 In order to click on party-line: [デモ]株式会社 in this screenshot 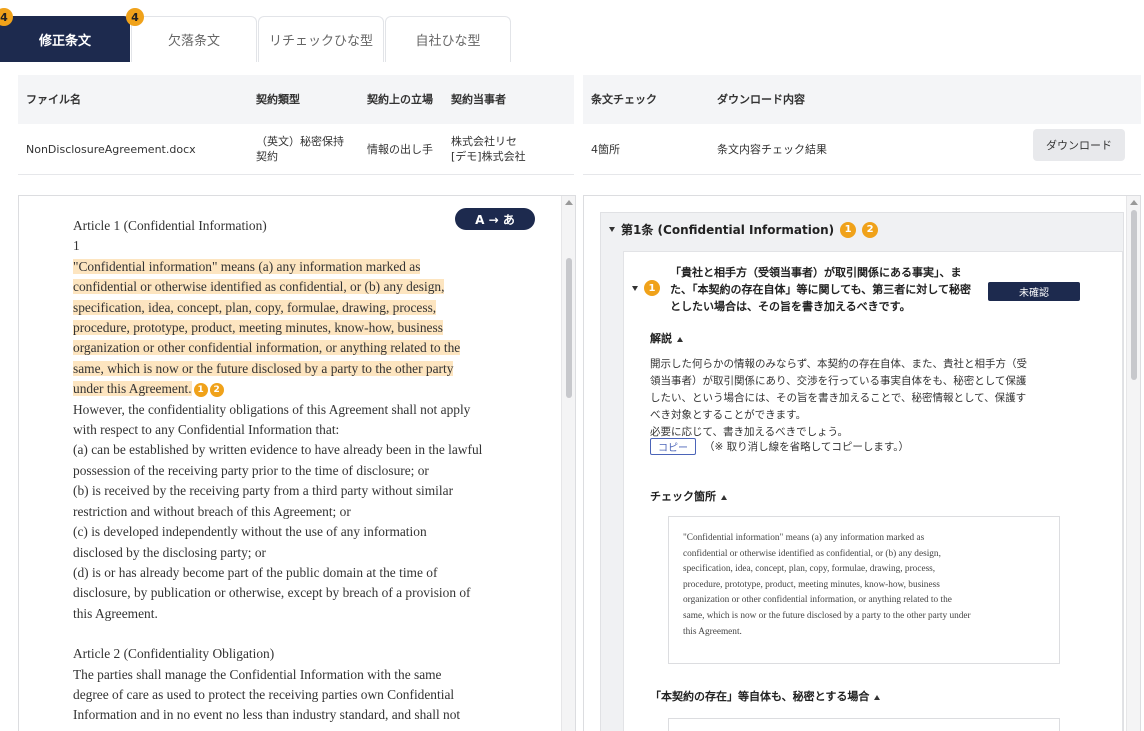, I will do `click(488, 156)`.